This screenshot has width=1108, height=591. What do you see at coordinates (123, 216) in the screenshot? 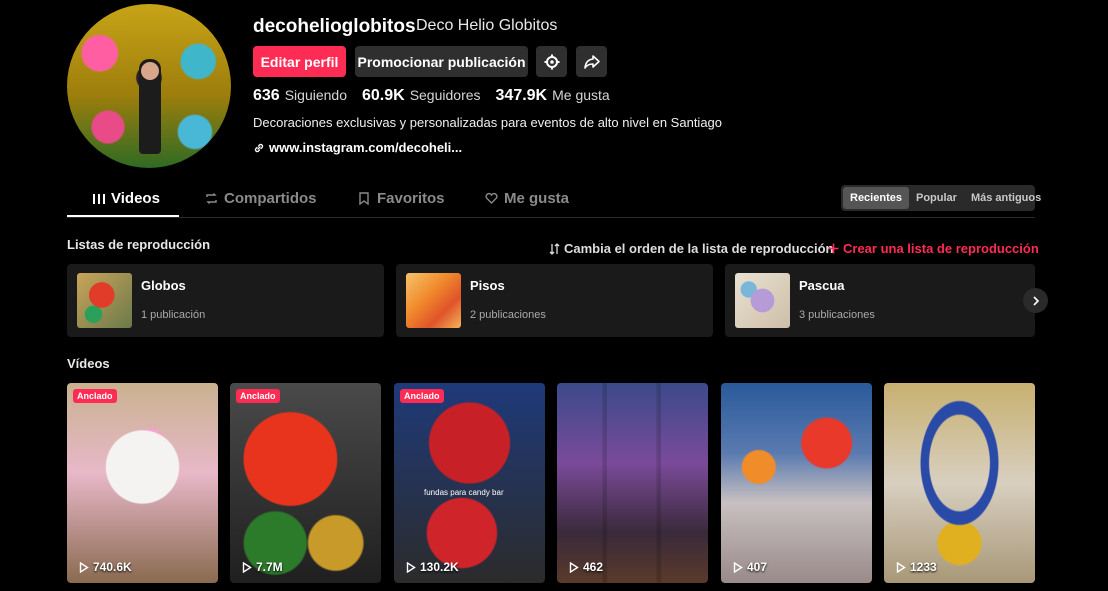
I see `active-tab-indicator` at bounding box center [123, 216].